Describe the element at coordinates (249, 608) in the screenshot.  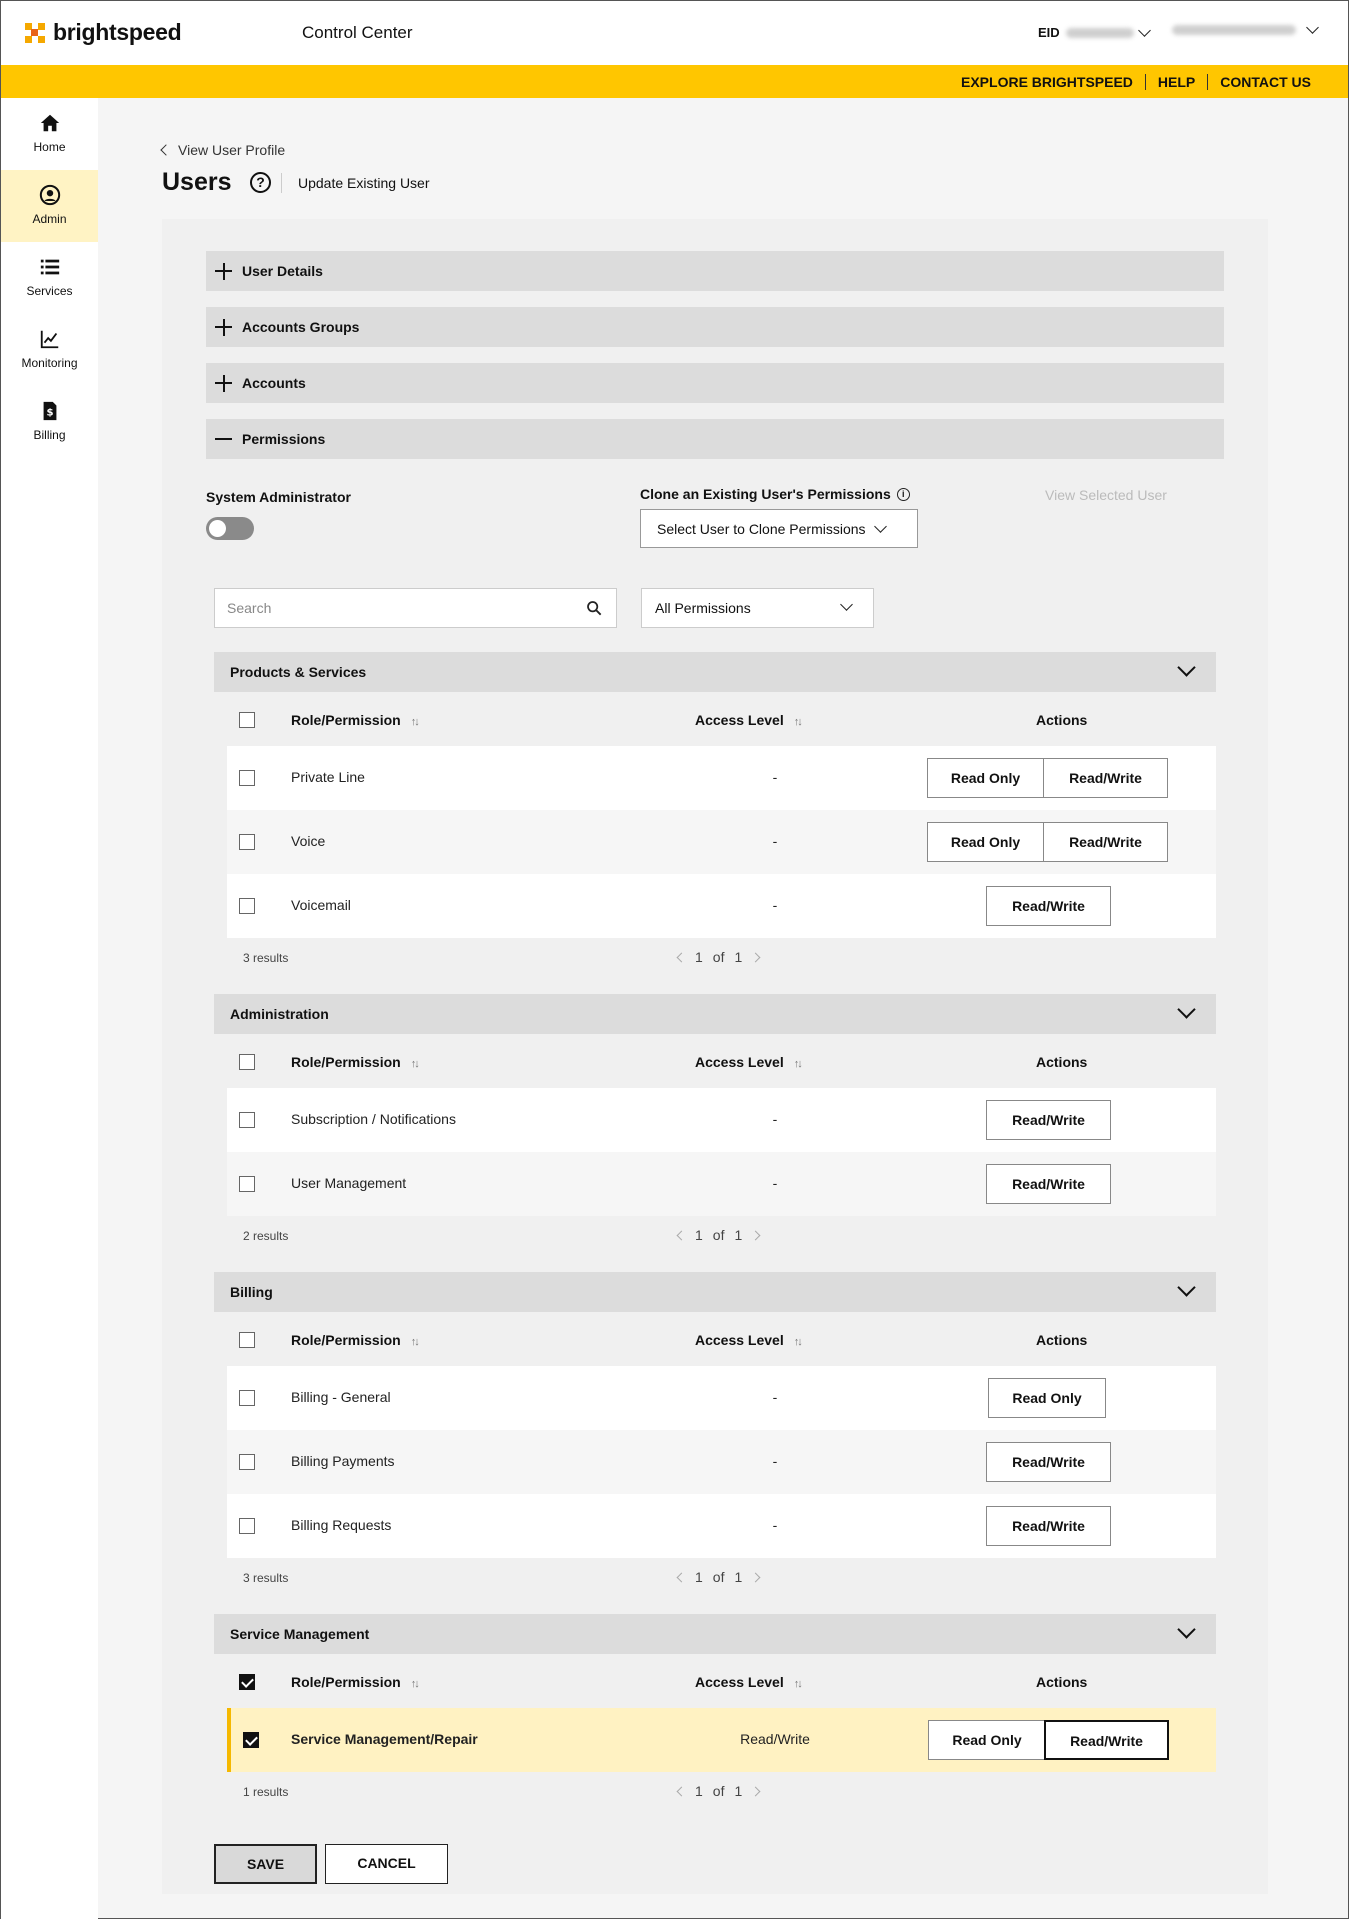
I see `search-placeholder: Search` at that location.